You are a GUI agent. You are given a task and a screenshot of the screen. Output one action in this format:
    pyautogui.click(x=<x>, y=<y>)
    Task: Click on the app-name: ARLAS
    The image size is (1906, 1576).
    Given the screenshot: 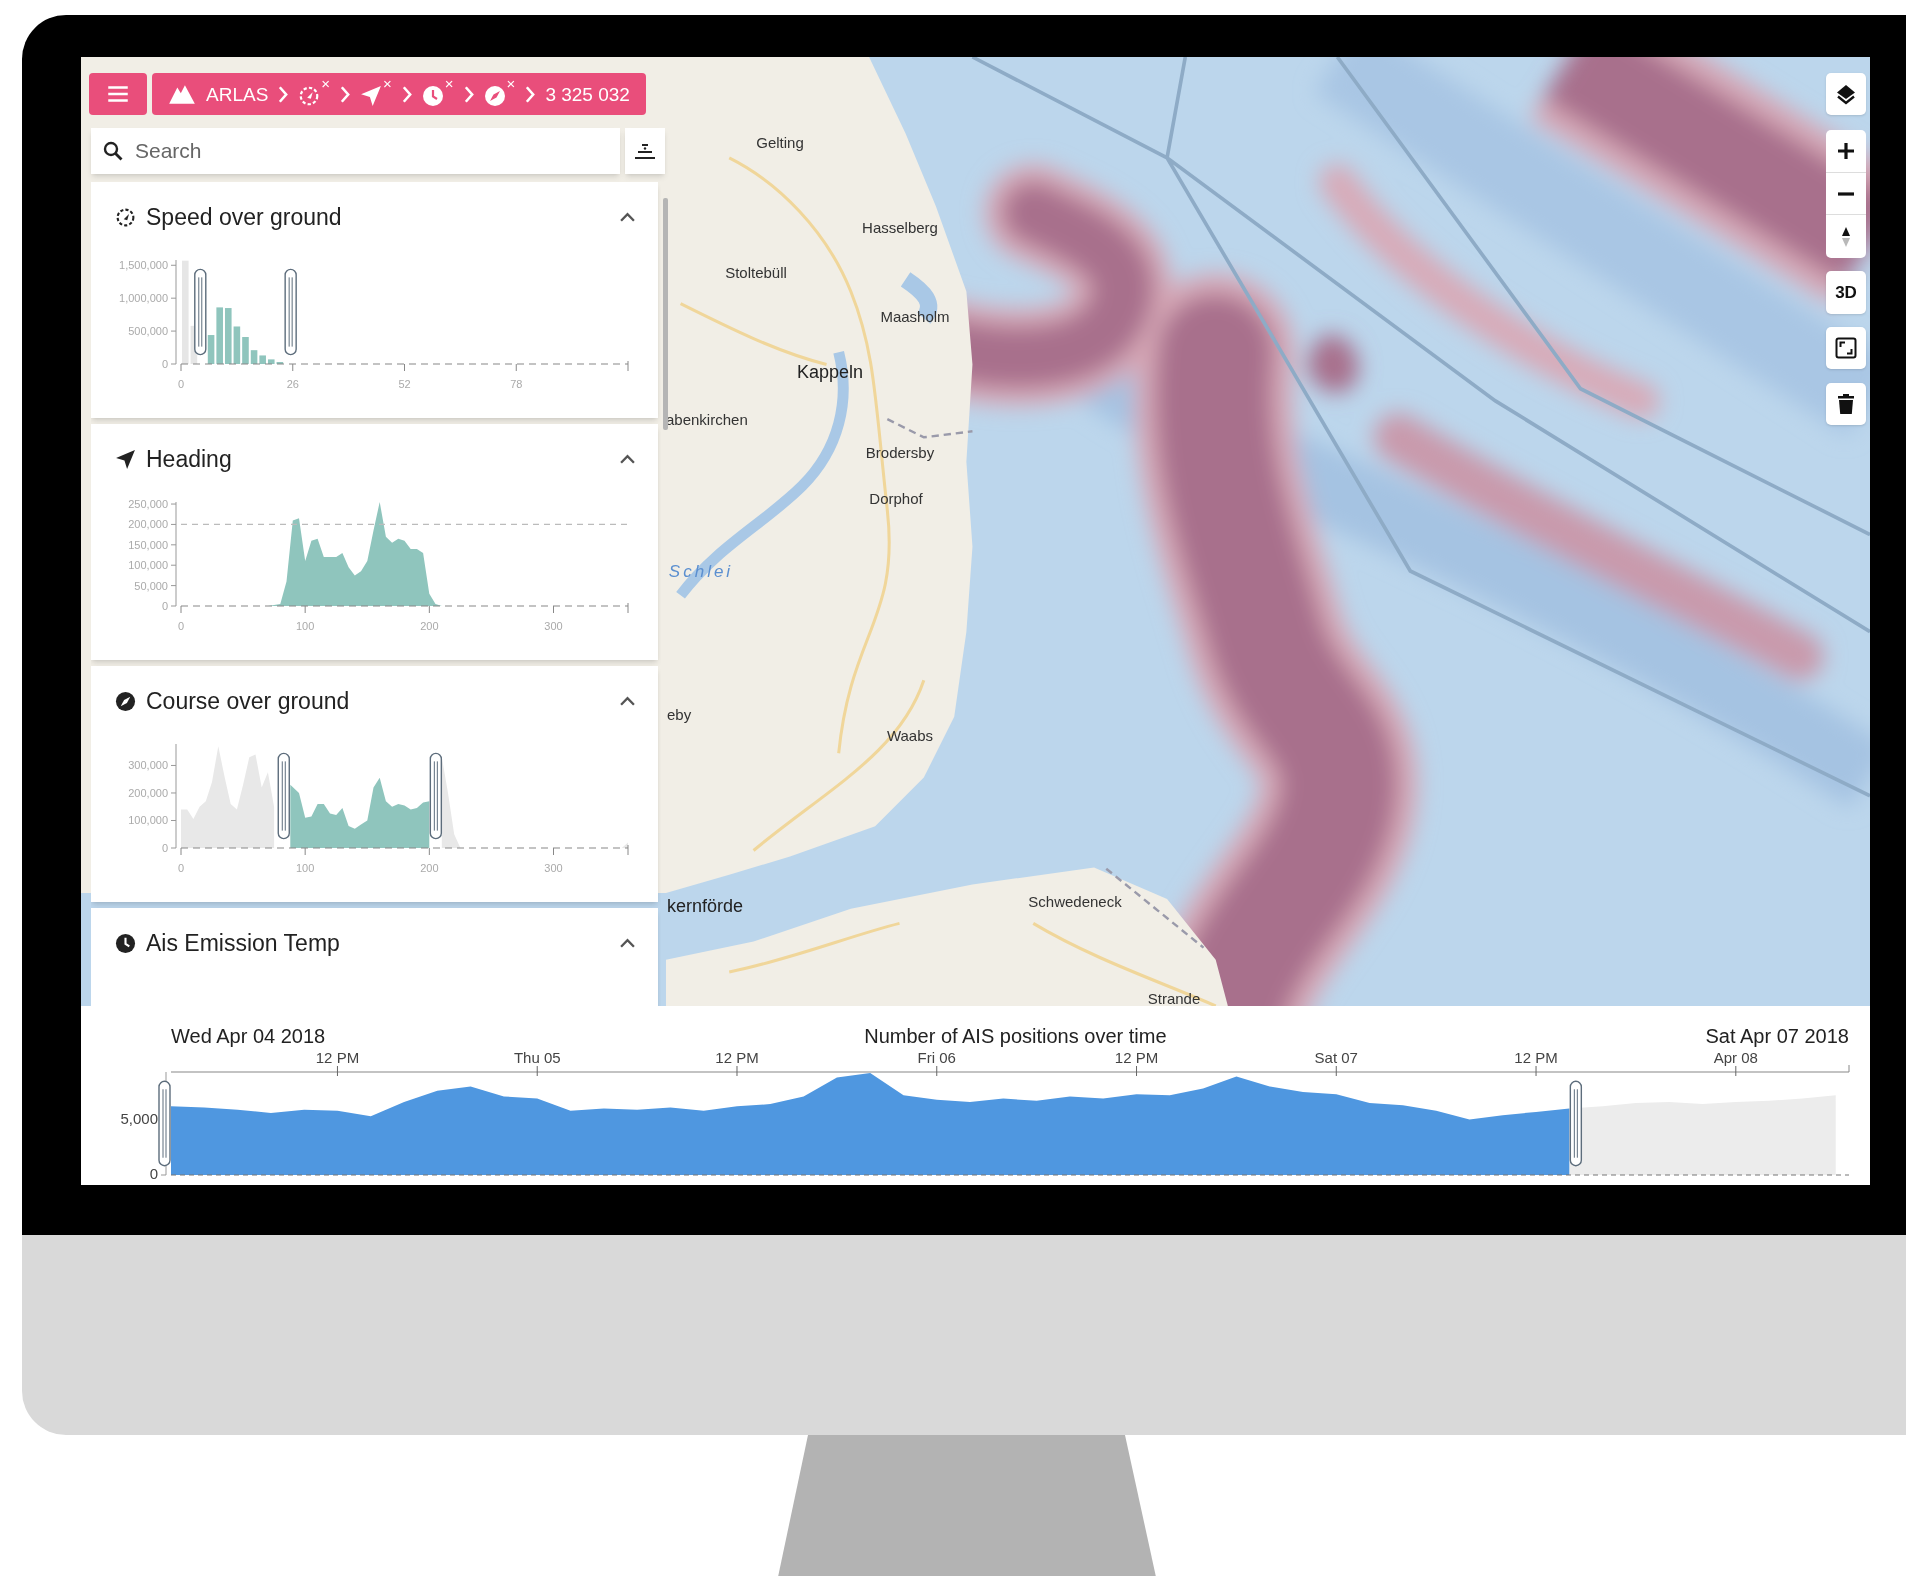 What is the action you would take?
    pyautogui.click(x=237, y=94)
    